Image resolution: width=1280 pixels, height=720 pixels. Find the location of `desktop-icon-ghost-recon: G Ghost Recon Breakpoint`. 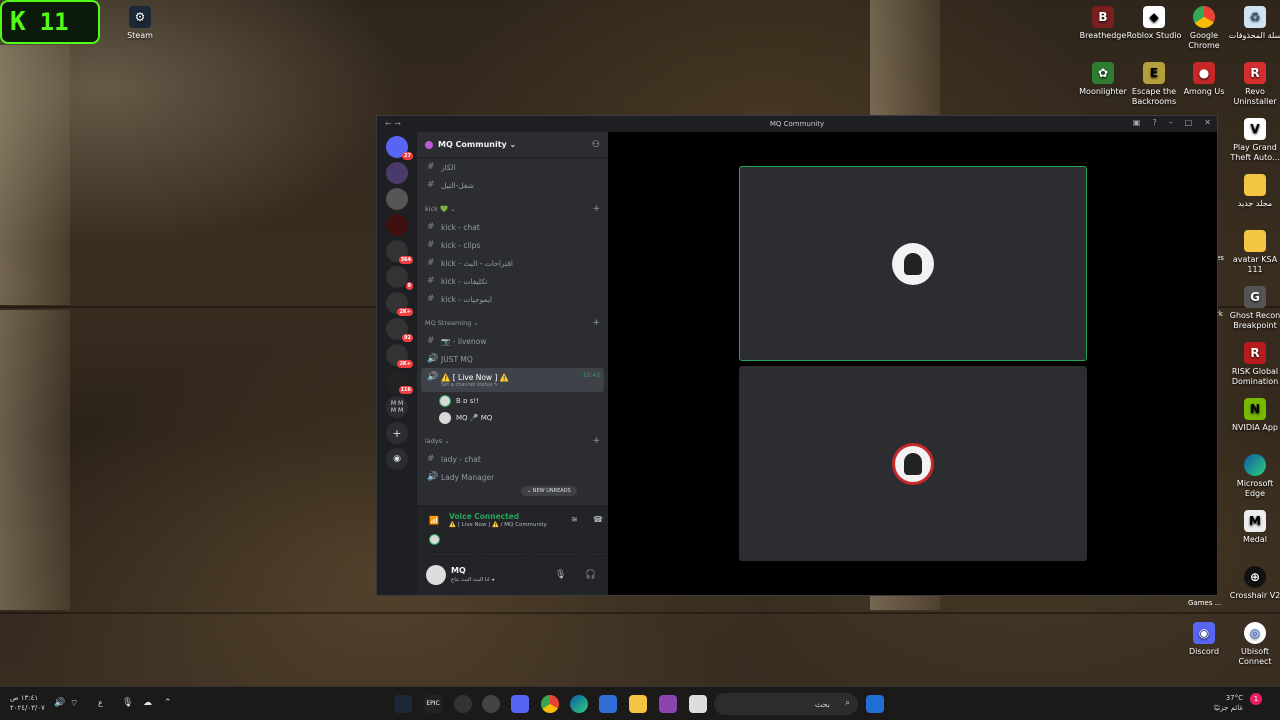

desktop-icon-ghost-recon: G Ghost Recon Breakpoint is located at coordinates (1253, 308).